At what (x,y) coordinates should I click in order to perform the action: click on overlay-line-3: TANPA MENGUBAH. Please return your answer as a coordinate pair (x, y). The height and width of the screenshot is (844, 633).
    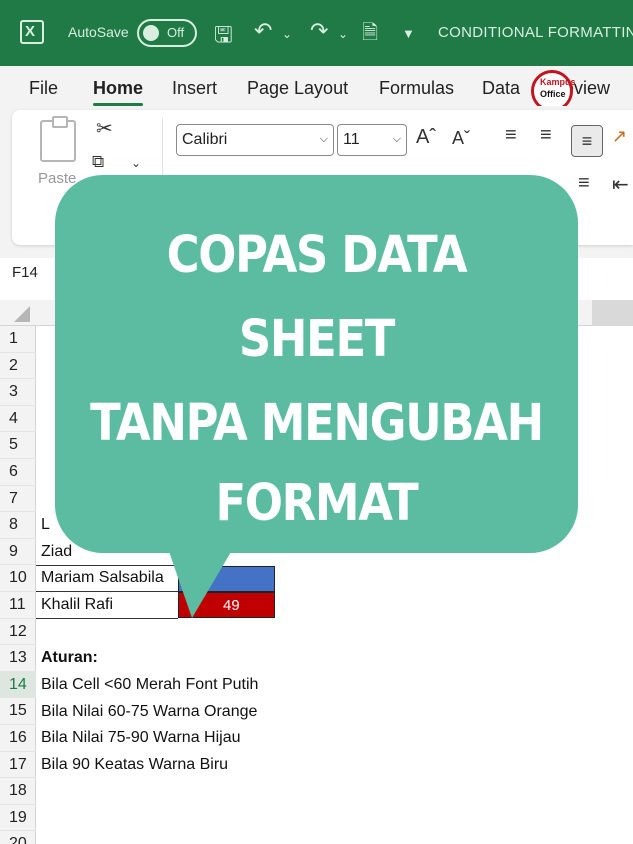
    Looking at the image, I should click on (317, 423).